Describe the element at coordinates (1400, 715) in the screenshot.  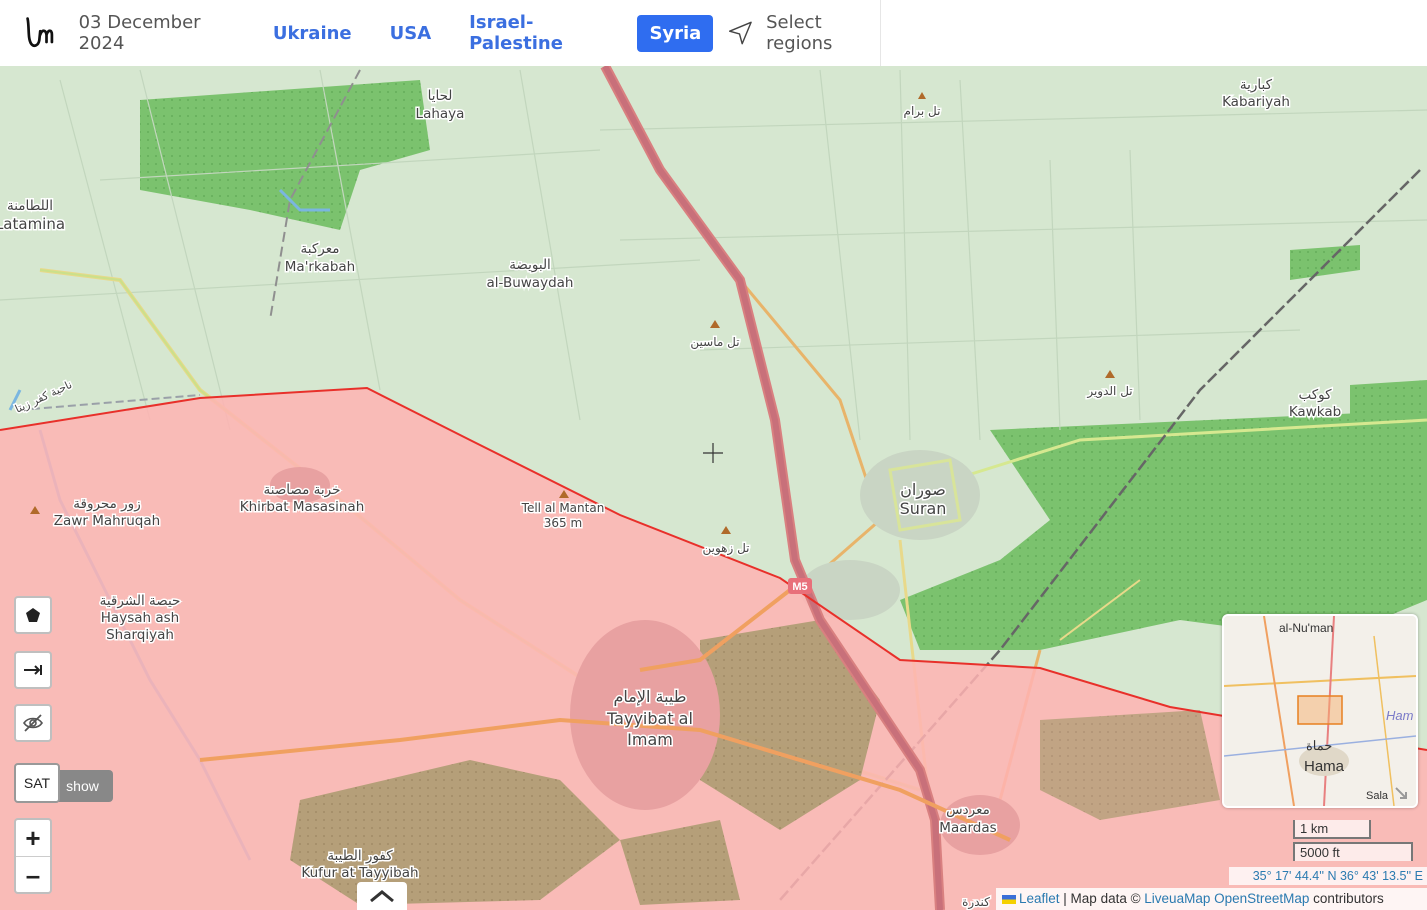
I see `minimap-ham: Ham` at that location.